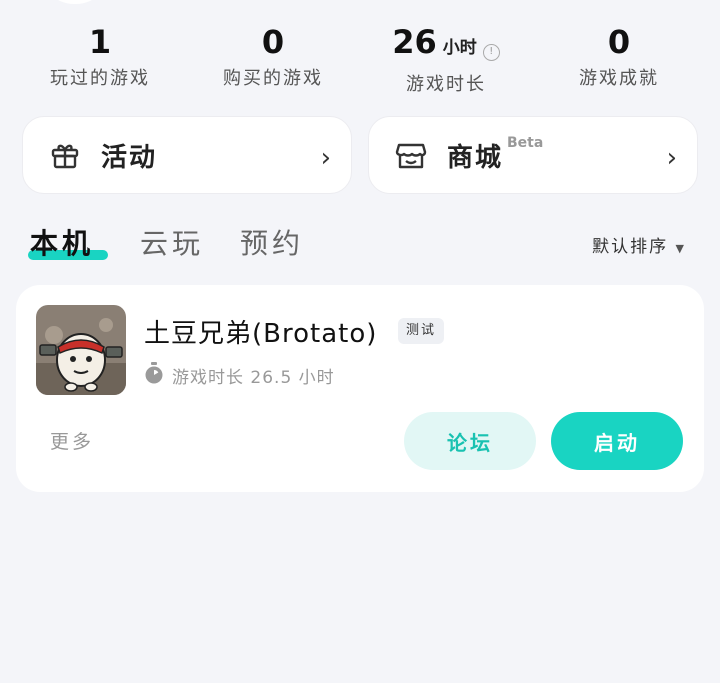 Image resolution: width=720 pixels, height=683 pixels. Describe the element at coordinates (100, 78) in the screenshot. I see `stat-label: 玩过的游戏` at that location.